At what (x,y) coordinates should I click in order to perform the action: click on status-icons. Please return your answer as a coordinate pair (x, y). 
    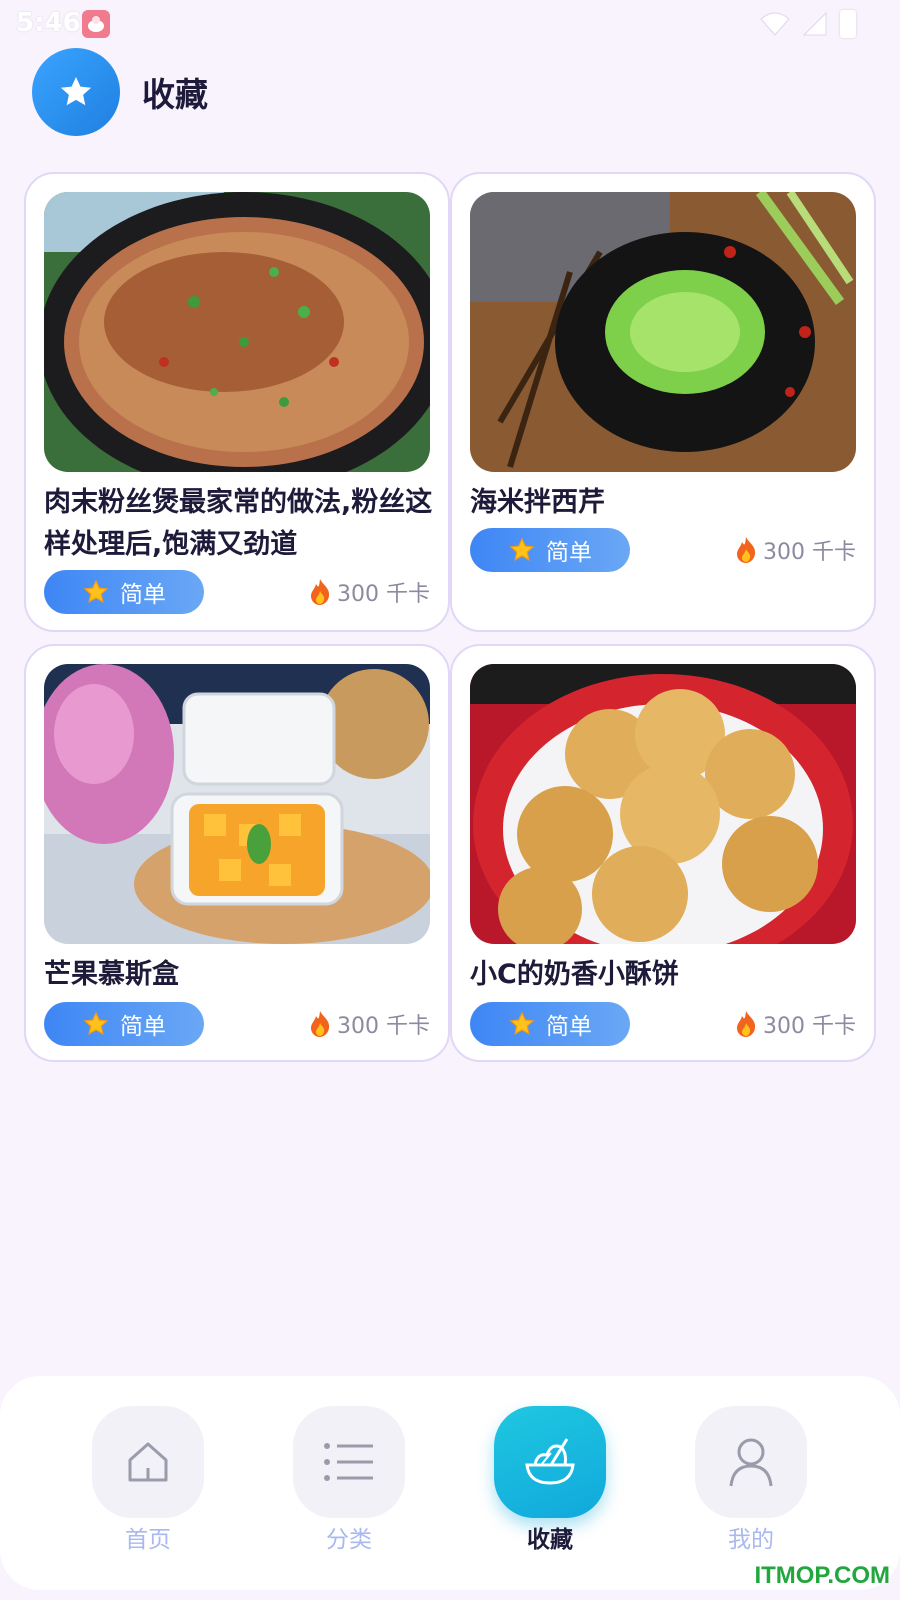
    Looking at the image, I should click on (808, 24).